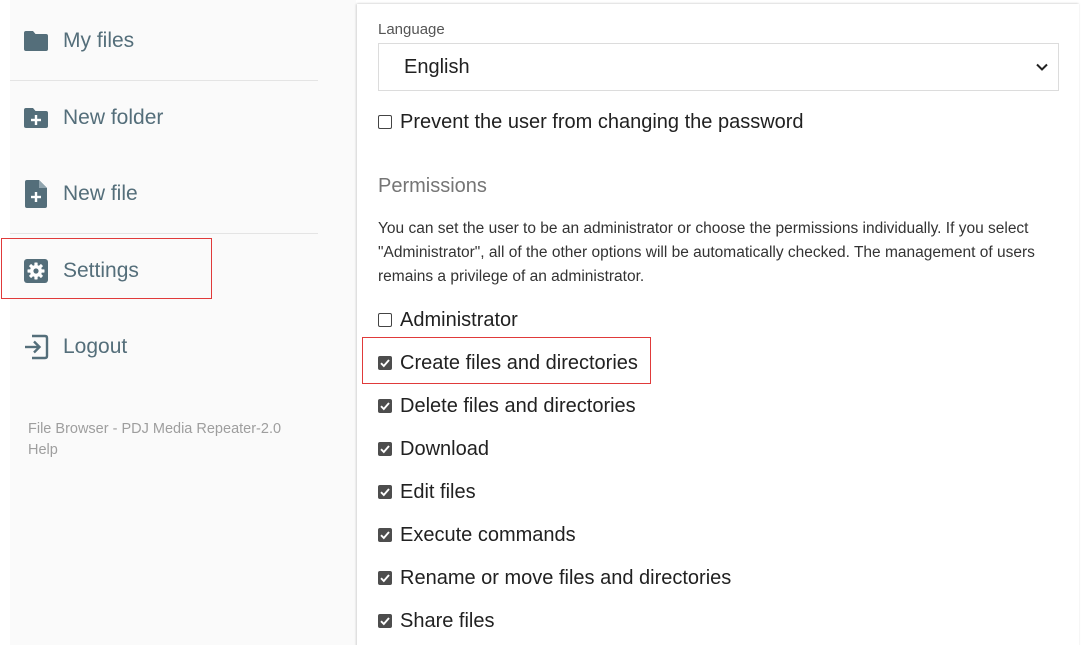  What do you see at coordinates (385, 122) in the screenshot?
I see `prevent-password-change-checkbox` at bounding box center [385, 122].